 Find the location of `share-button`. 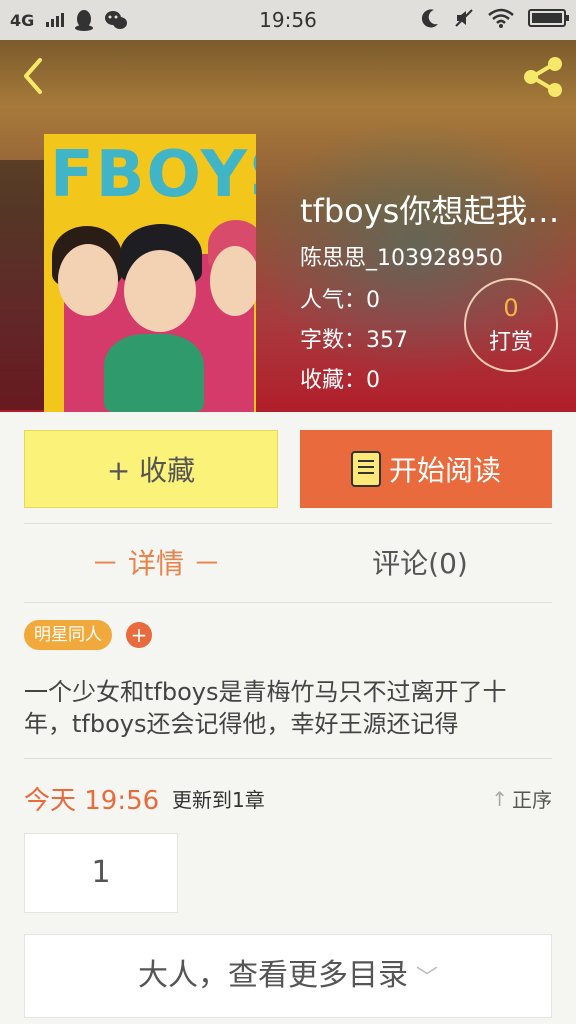

share-button is located at coordinates (543, 77).